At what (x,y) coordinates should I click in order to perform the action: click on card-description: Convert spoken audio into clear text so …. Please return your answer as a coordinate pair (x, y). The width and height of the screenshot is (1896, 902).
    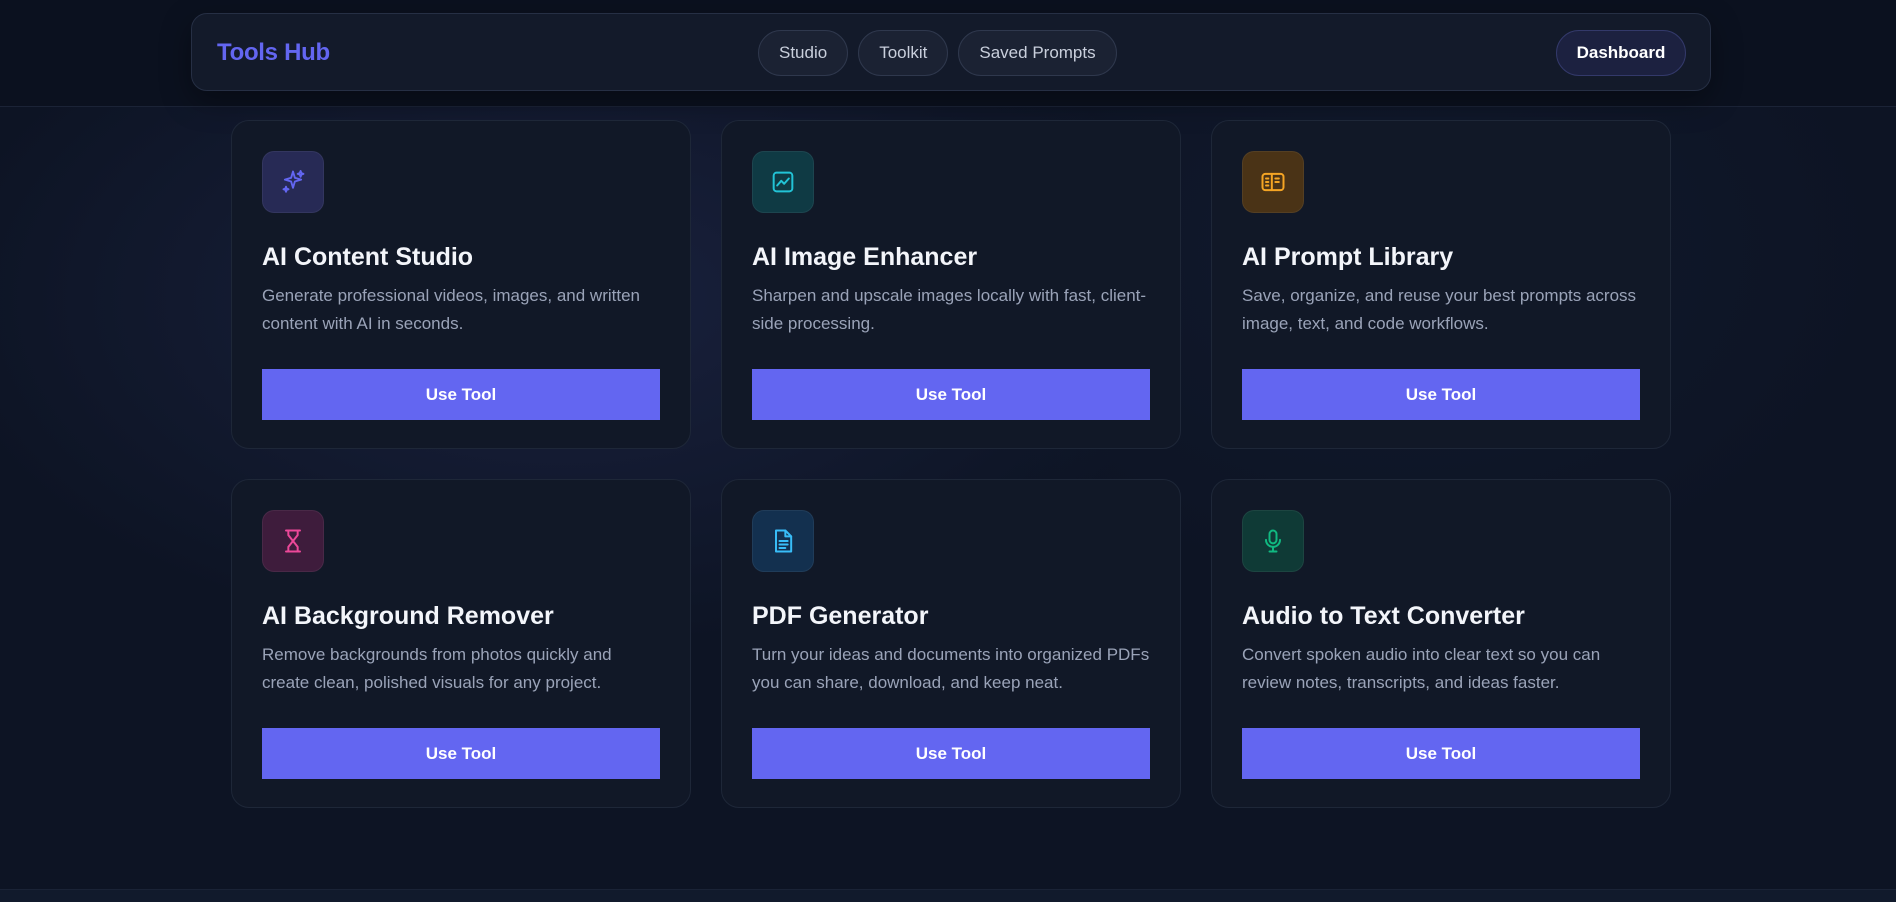
    Looking at the image, I should click on (1421, 668).